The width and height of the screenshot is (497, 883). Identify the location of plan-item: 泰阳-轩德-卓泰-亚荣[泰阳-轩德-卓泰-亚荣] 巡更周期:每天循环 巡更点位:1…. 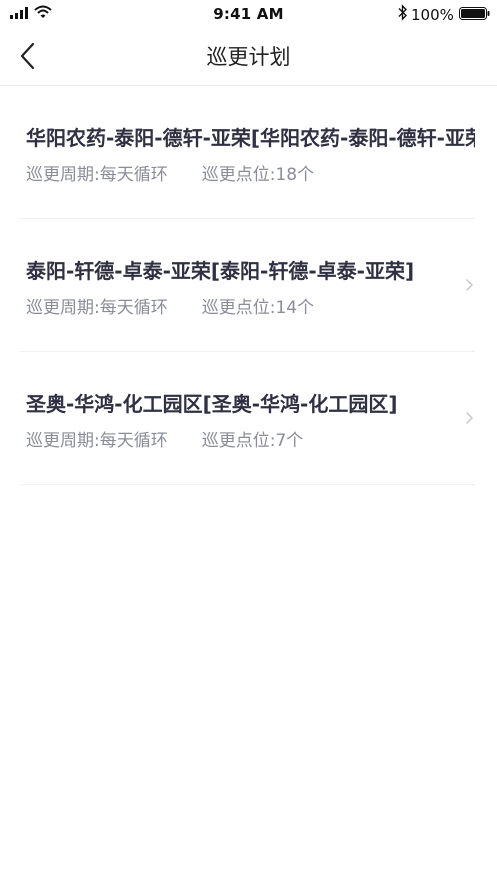
(247, 285).